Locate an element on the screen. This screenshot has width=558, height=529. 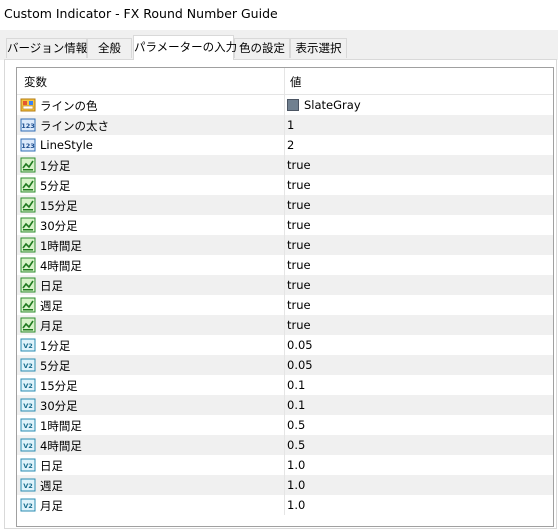
table-row: V2 日足 1.0 is located at coordinates (285, 465).